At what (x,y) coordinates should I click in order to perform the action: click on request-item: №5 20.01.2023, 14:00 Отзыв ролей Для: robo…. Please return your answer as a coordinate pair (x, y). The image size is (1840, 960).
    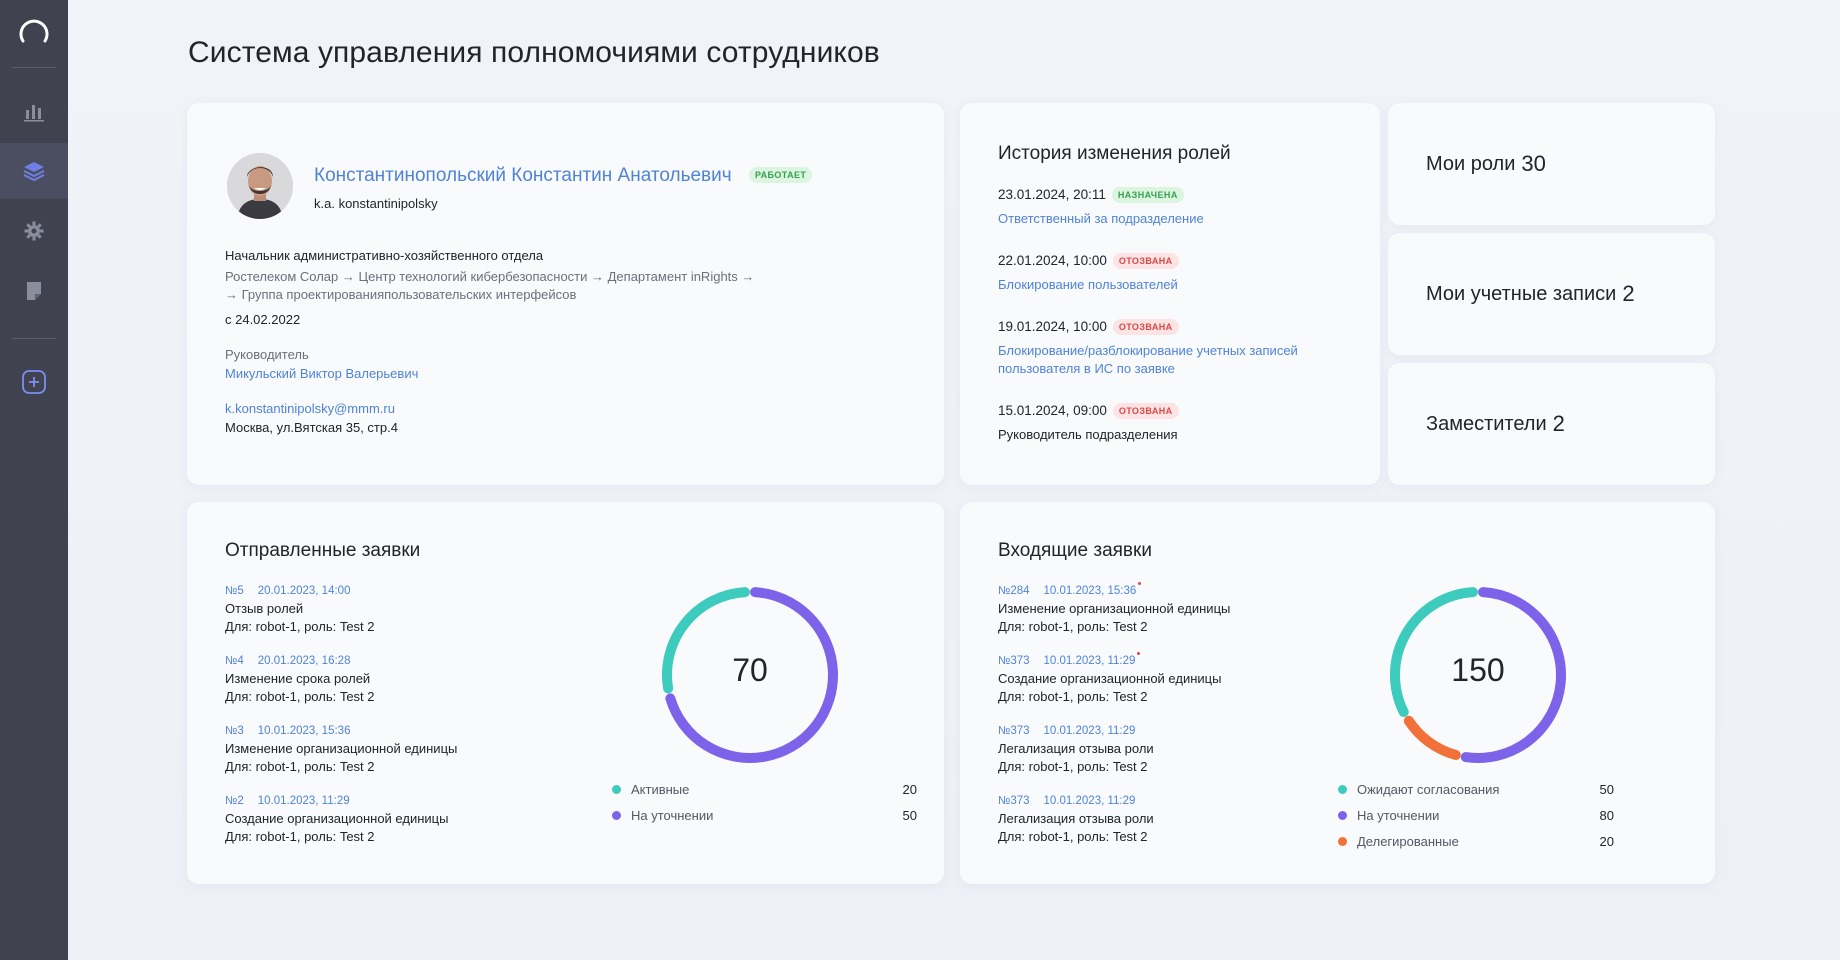
    Looking at the image, I should click on (300, 609).